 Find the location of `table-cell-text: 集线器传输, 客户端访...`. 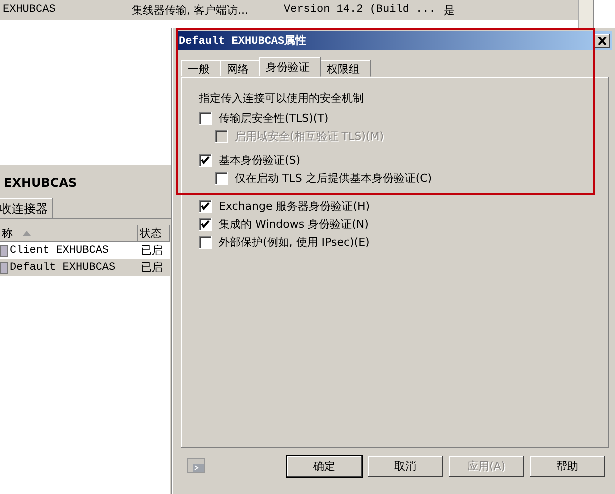

table-cell-text: 集线器传输, 客户端访... is located at coordinates (191, 10).